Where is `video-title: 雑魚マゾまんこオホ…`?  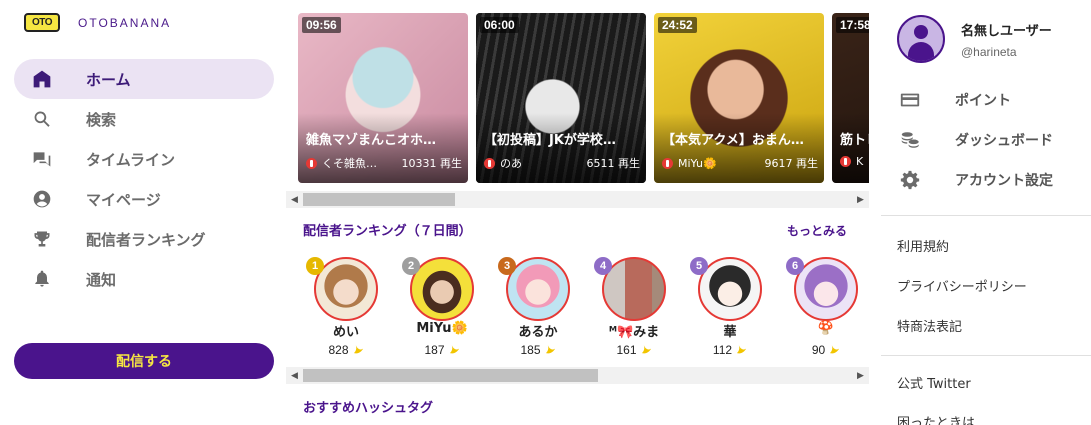
video-title: 雑魚マゾまんこオホ… is located at coordinates (371, 140).